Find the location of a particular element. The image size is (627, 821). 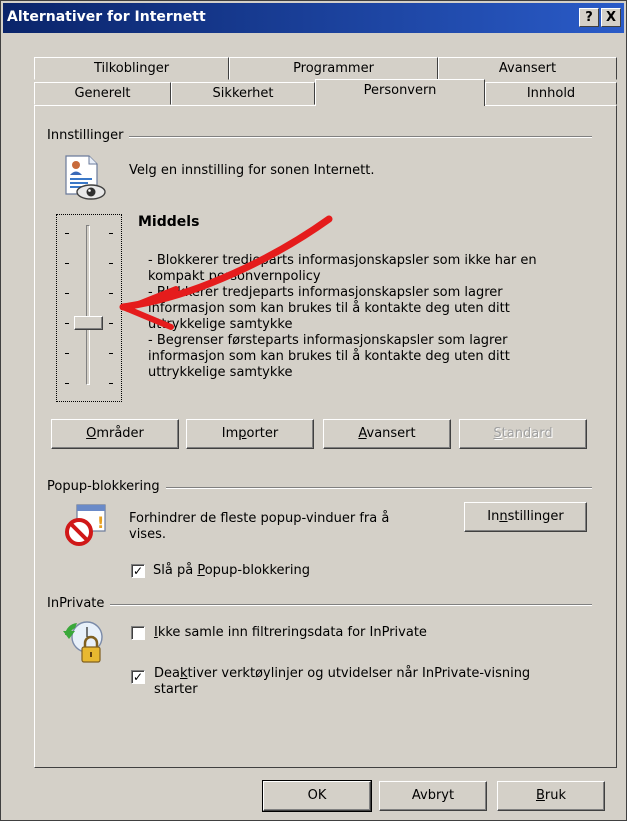

import-label-post: orter is located at coordinates (262, 433).